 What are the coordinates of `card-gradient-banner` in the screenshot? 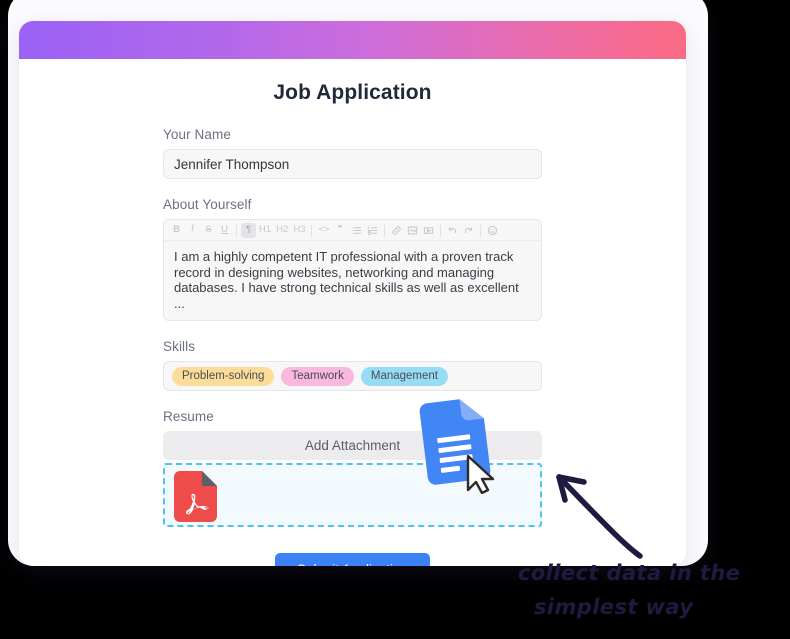 It's located at (352, 40).